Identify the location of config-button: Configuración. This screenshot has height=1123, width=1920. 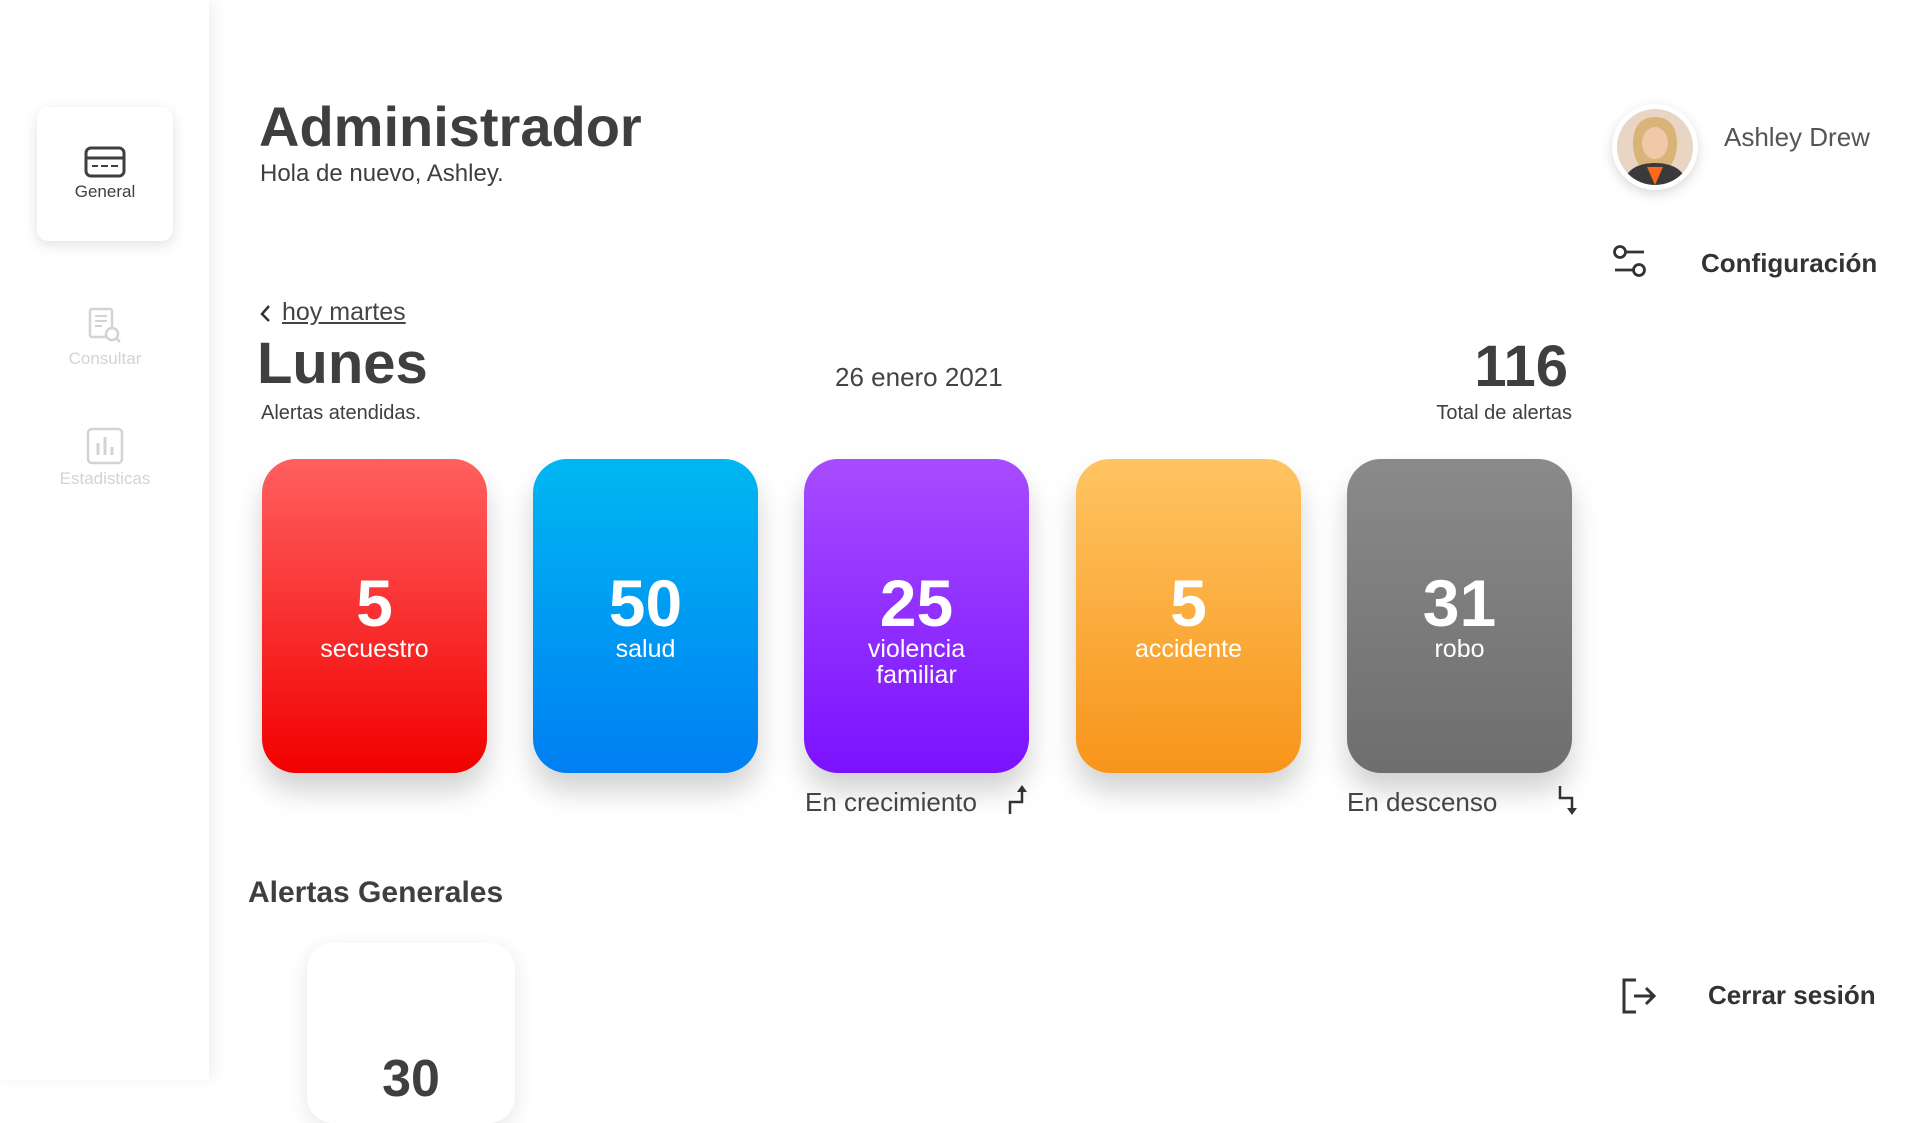
(1789, 263).